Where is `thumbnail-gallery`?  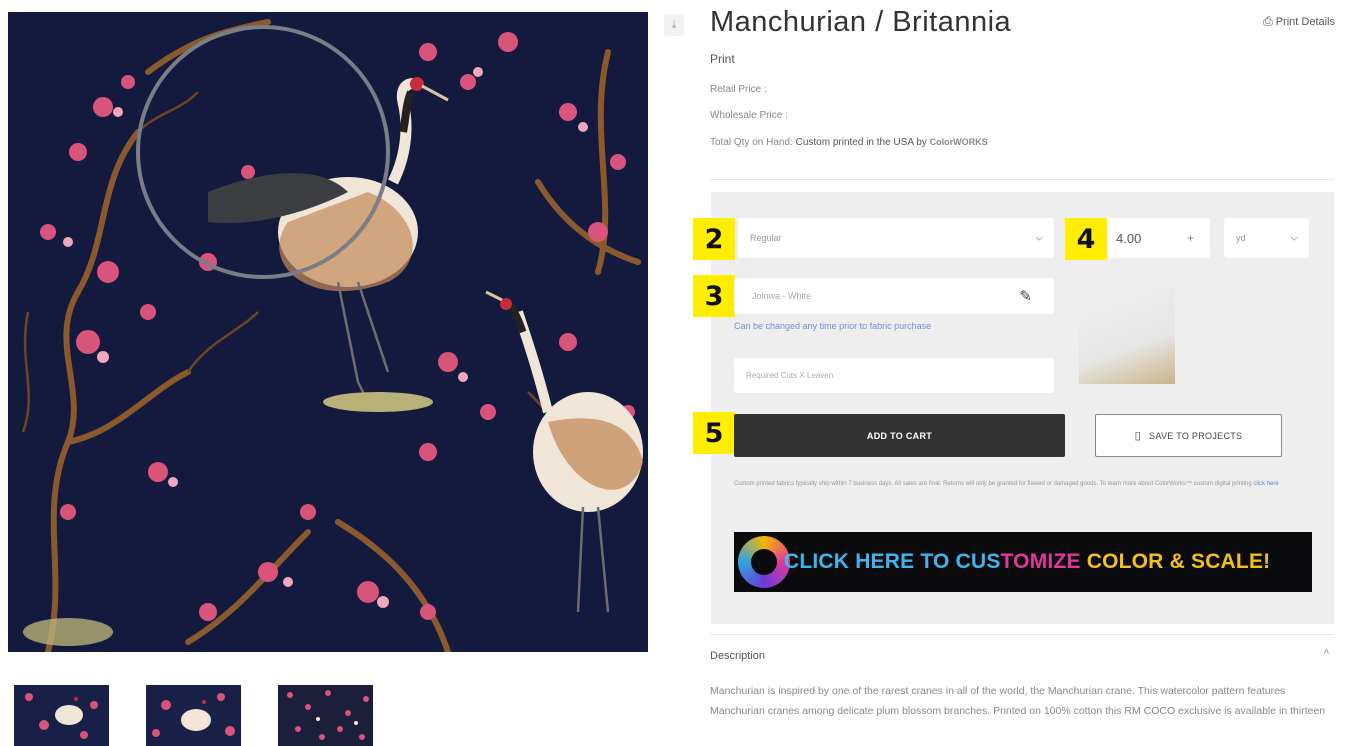
thumbnail-gallery is located at coordinates (193, 715).